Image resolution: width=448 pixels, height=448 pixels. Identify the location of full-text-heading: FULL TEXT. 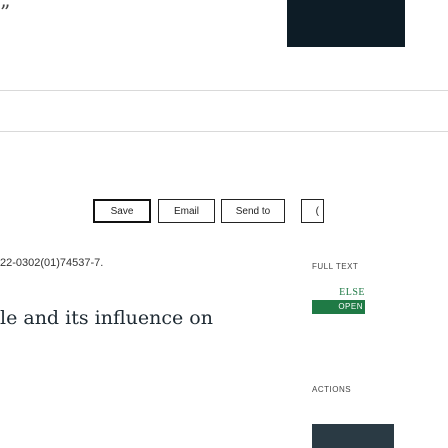
(335, 266).